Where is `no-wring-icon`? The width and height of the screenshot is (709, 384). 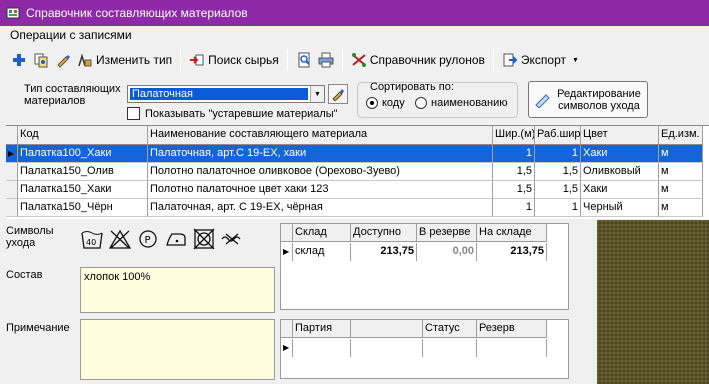
no-wring-icon is located at coordinates (231, 239).